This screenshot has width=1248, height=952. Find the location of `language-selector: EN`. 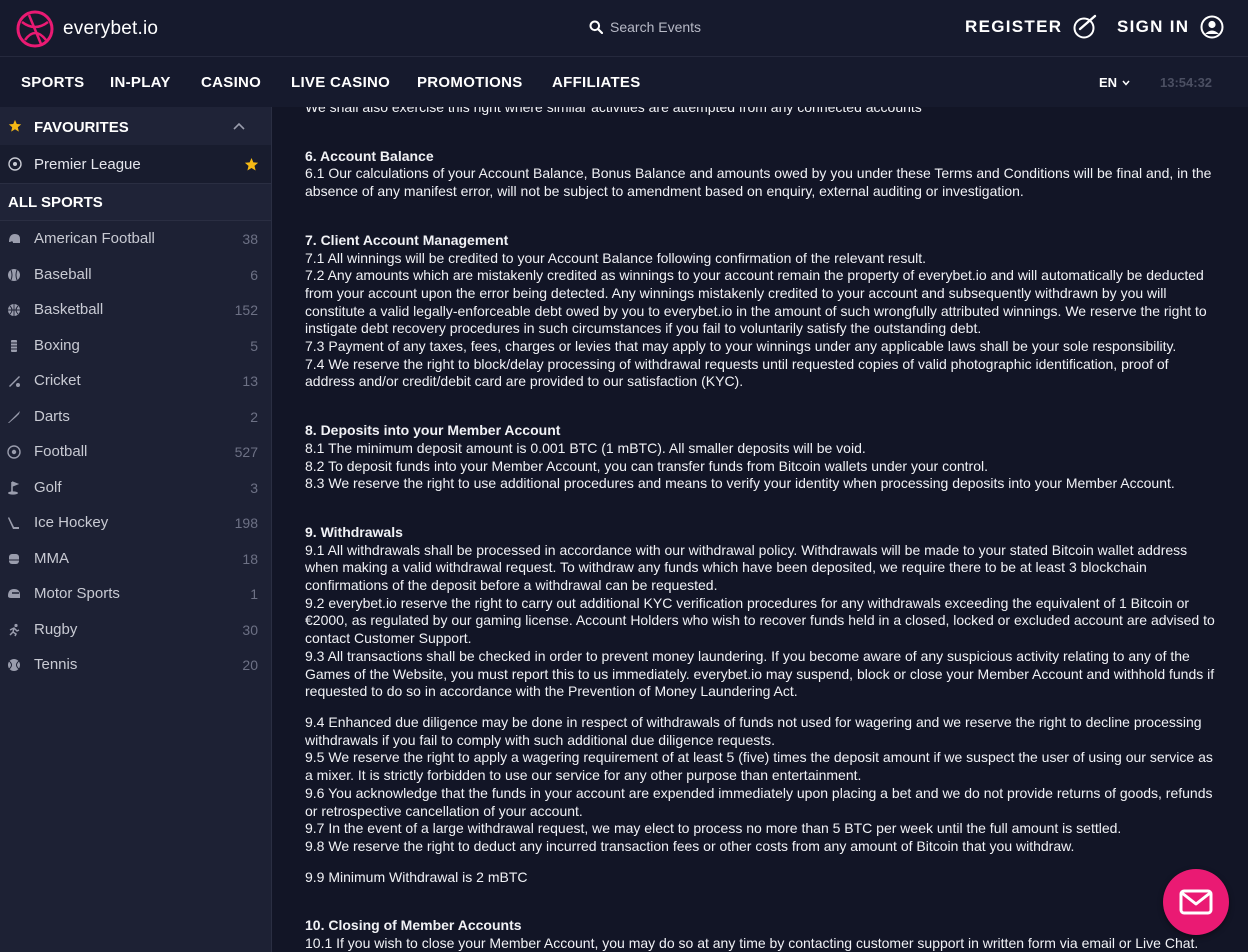

language-selector: EN is located at coordinates (1114, 82).